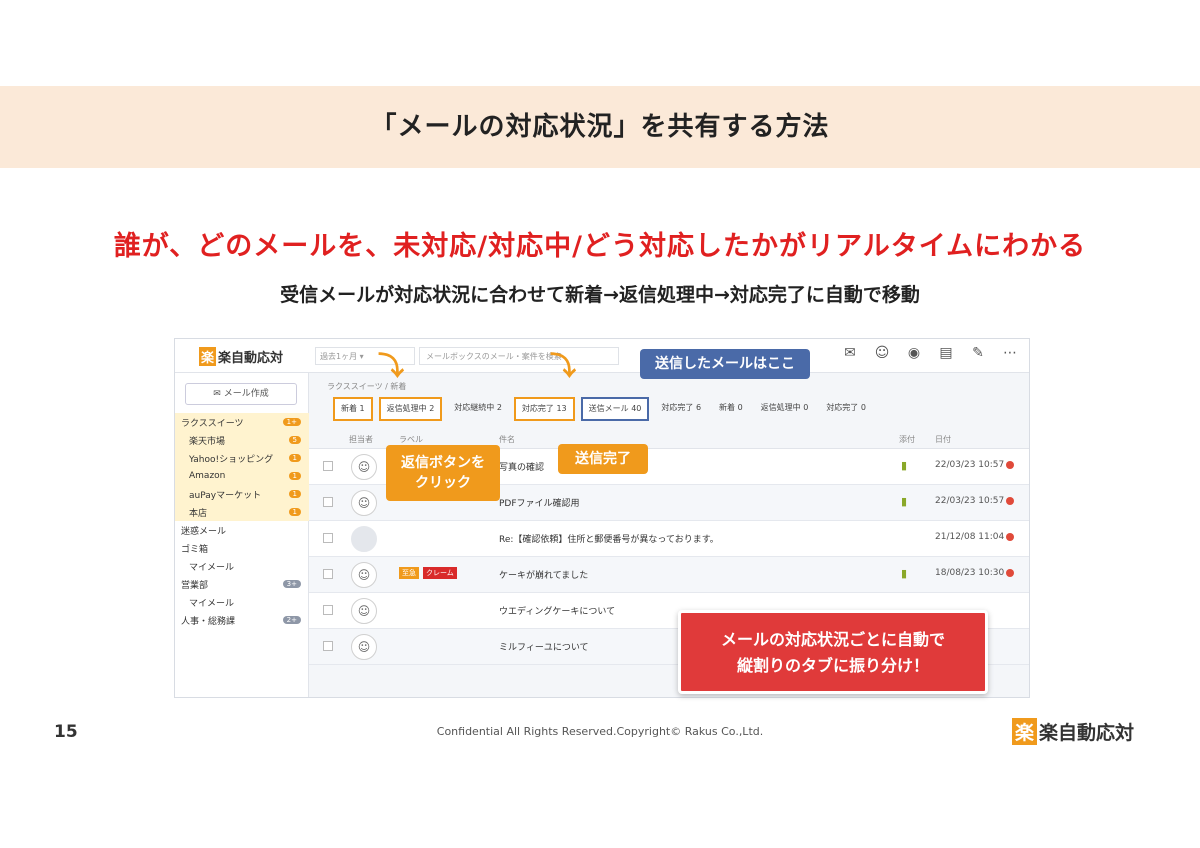 This screenshot has width=1200, height=848. Describe the element at coordinates (970, 573) in the screenshot. I see `row-date-text: 18/08/23 10:30` at that location.